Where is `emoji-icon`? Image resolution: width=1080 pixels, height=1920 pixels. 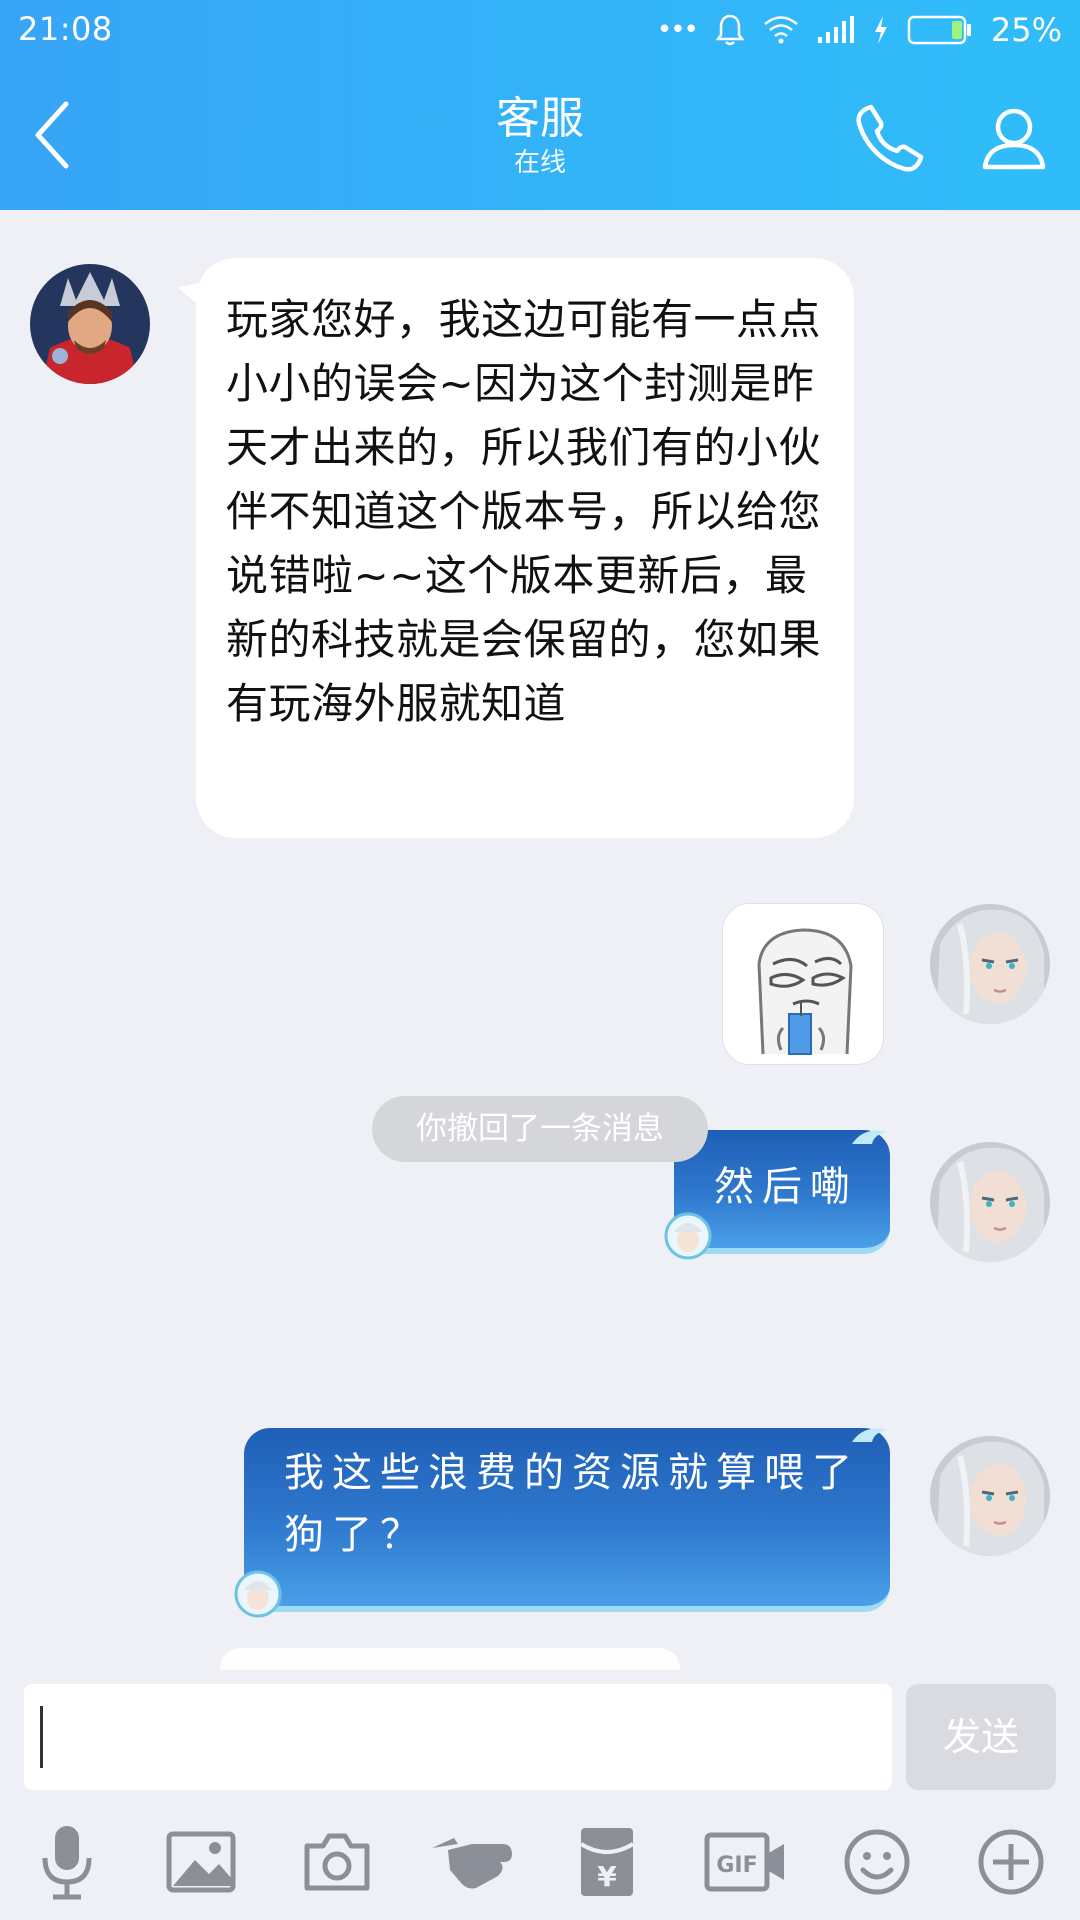 emoji-icon is located at coordinates (877, 1862).